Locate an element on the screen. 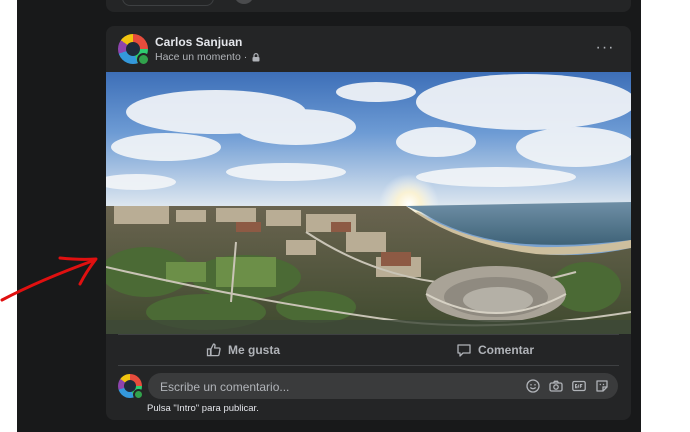 The image size is (690, 432). previous-post-button is located at coordinates (168, 3).